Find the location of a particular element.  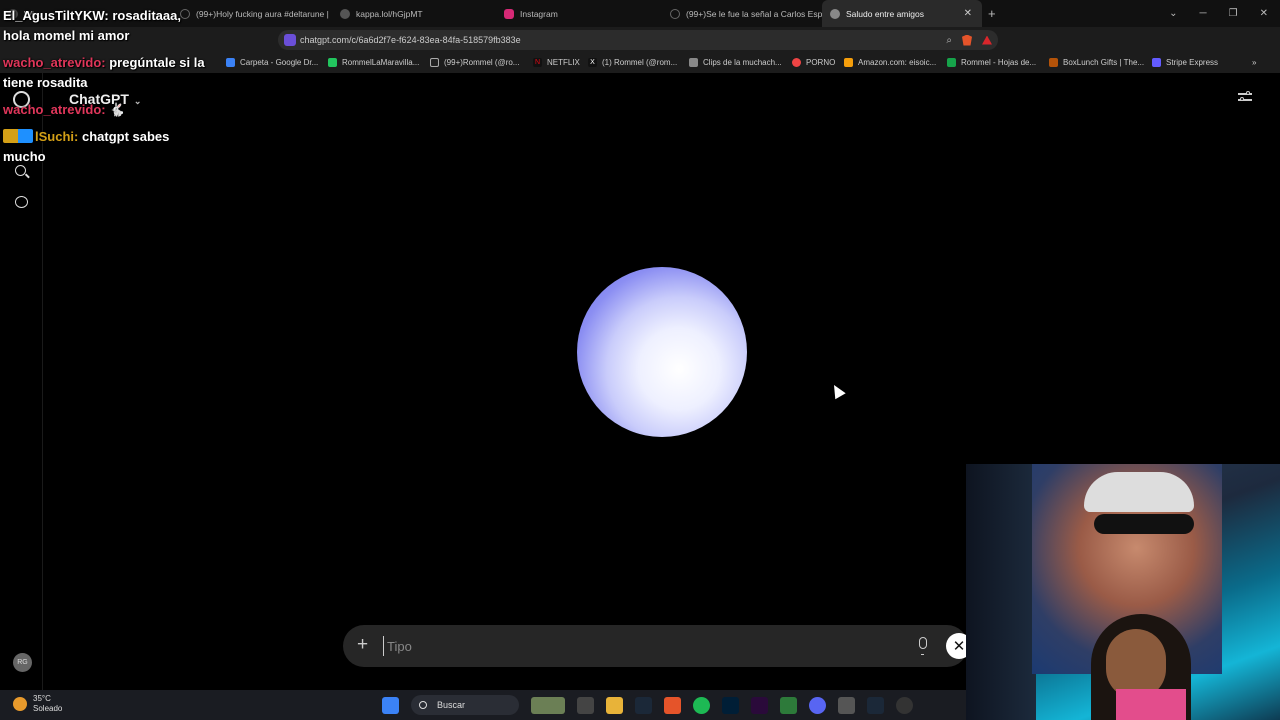

bookmark-item: PORNO is located at coordinates (813, 62).